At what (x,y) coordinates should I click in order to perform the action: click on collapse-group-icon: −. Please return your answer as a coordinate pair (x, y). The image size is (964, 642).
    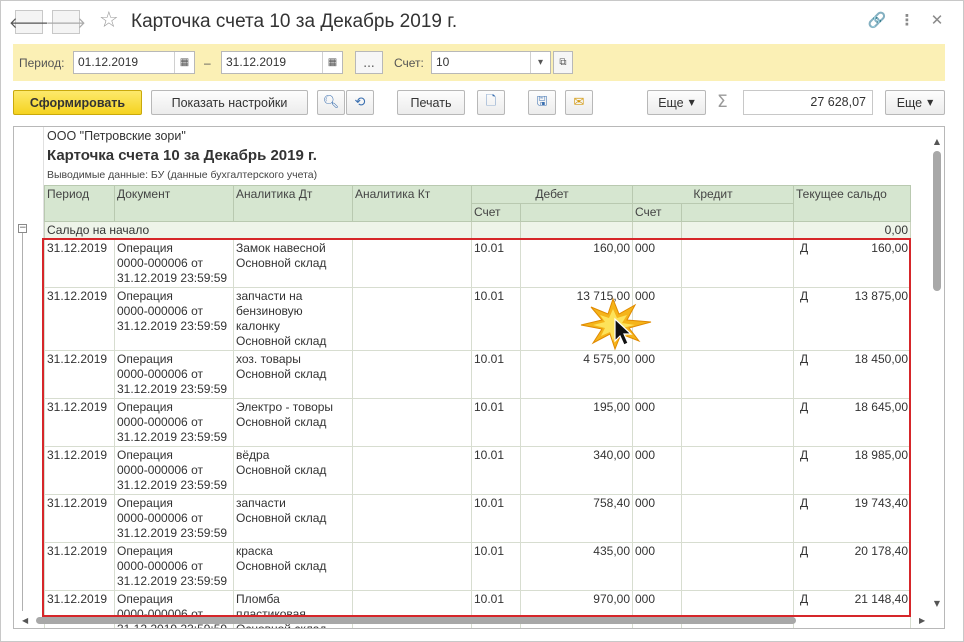
    Looking at the image, I should click on (22, 228).